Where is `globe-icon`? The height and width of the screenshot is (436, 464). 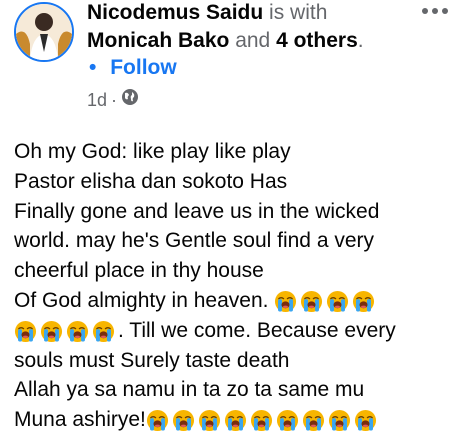
globe-icon is located at coordinates (130, 99).